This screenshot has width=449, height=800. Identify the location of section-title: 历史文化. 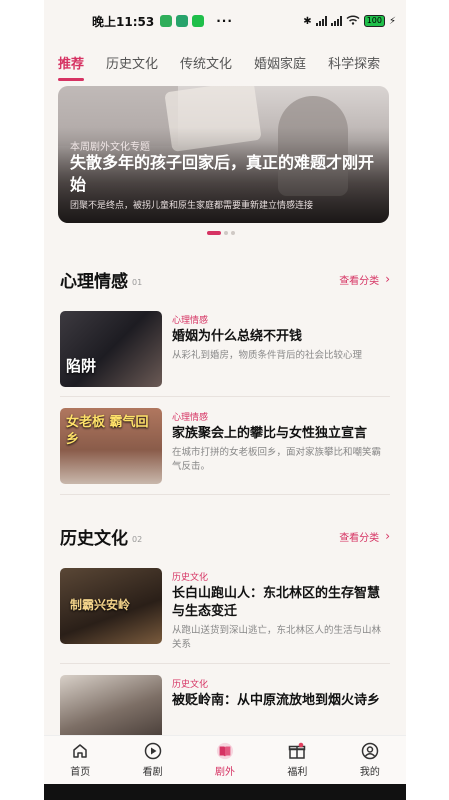
(94, 538).